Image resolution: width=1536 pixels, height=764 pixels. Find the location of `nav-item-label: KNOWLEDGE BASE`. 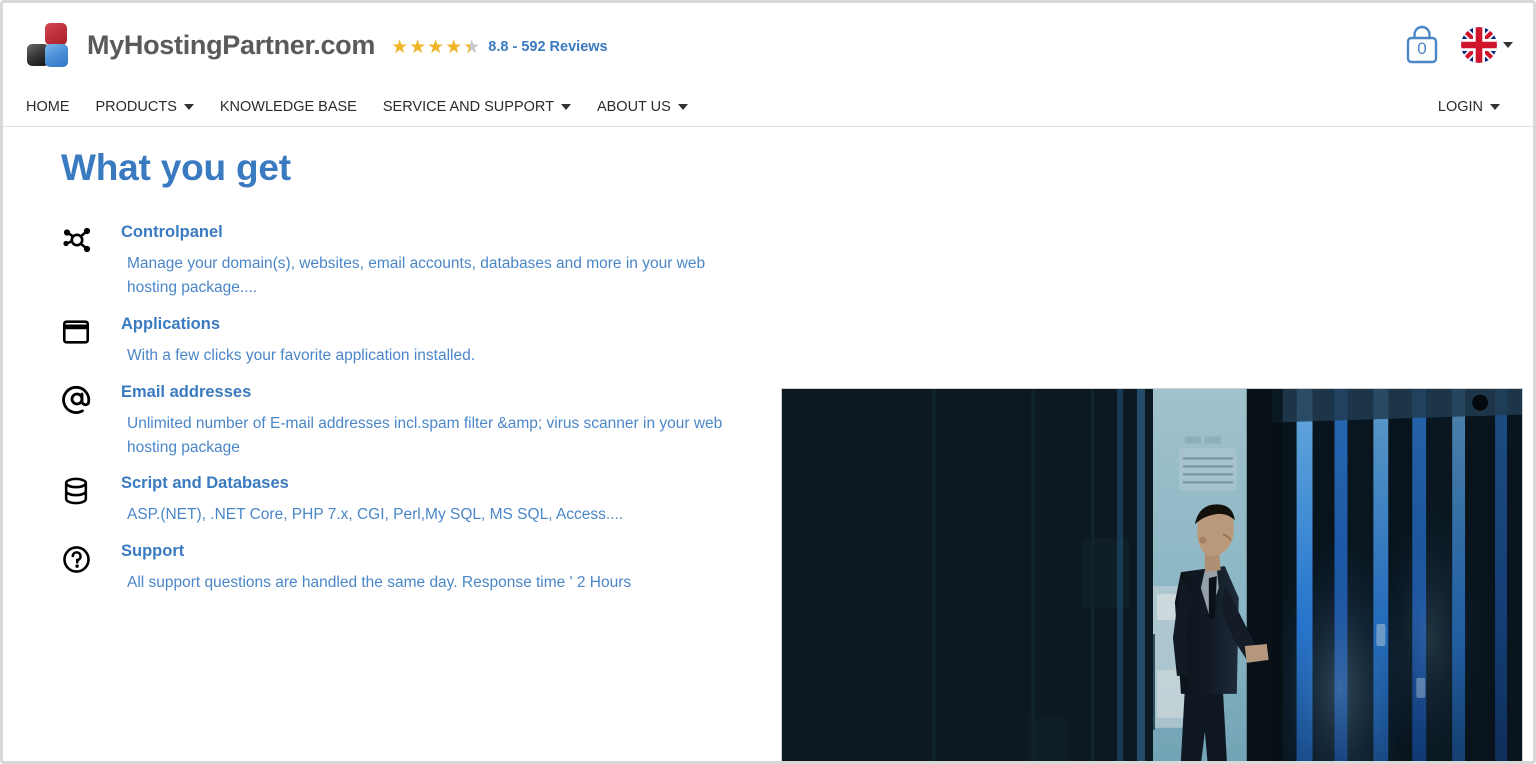

nav-item-label: KNOWLEDGE BASE is located at coordinates (288, 106).